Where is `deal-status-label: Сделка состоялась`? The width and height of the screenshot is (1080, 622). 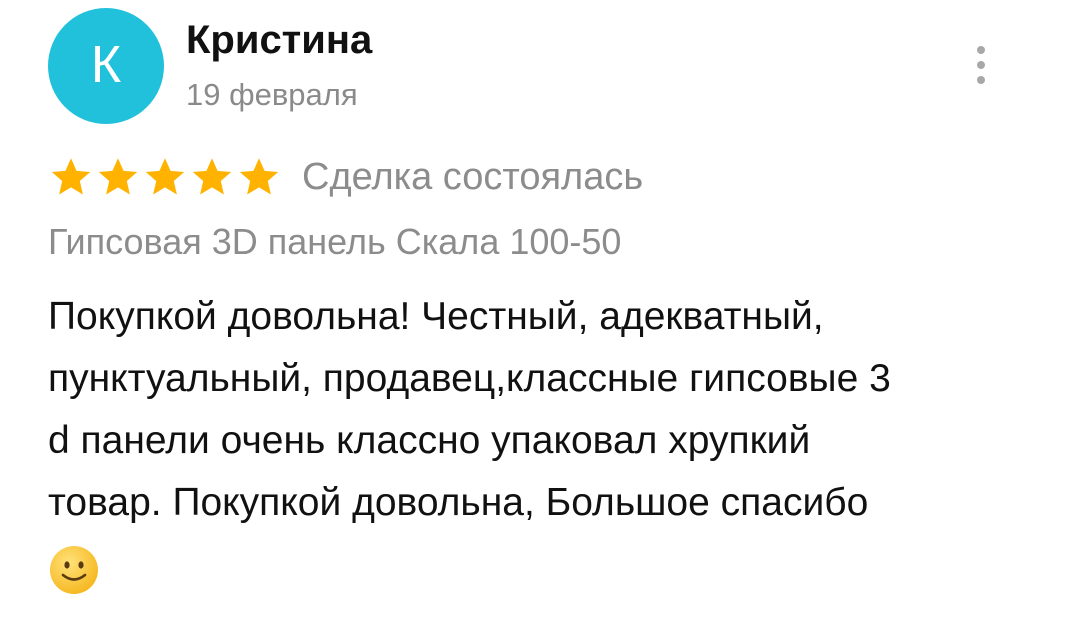
deal-status-label: Сделка состоялась is located at coordinates (473, 177).